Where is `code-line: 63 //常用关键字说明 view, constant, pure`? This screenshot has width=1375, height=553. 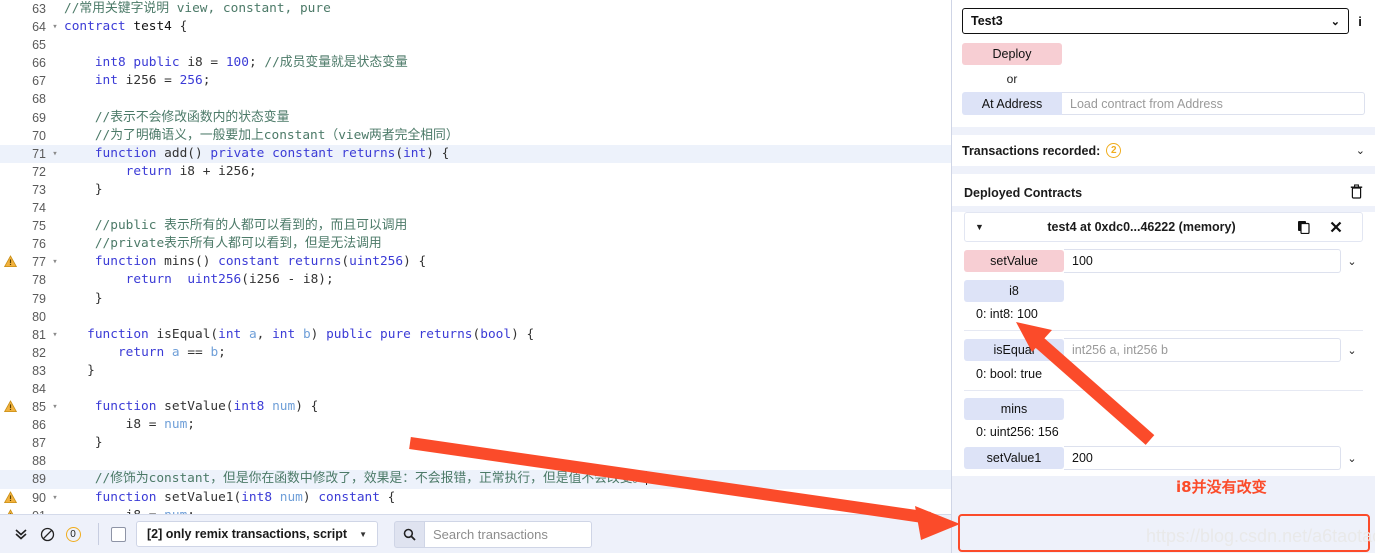
code-line: 63 //常用关键字说明 view, constant, pure is located at coordinates (475, 9).